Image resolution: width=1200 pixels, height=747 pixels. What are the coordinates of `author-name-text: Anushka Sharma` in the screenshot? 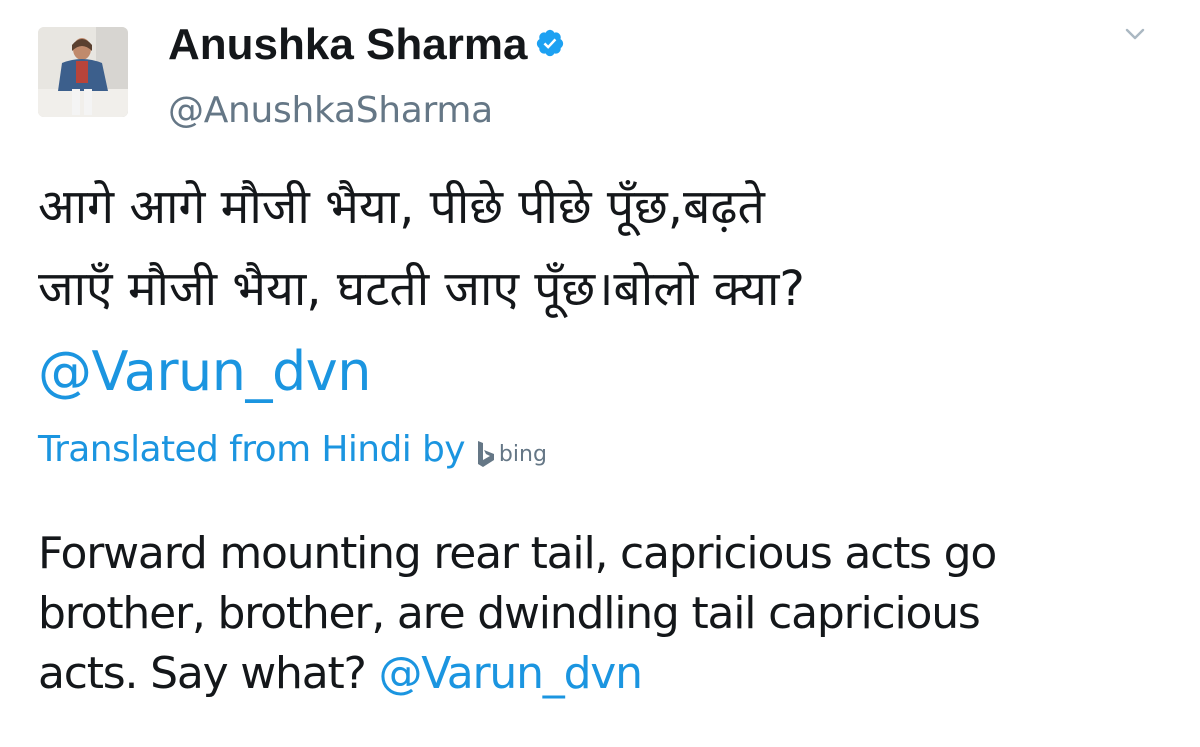 It's located at (347, 45).